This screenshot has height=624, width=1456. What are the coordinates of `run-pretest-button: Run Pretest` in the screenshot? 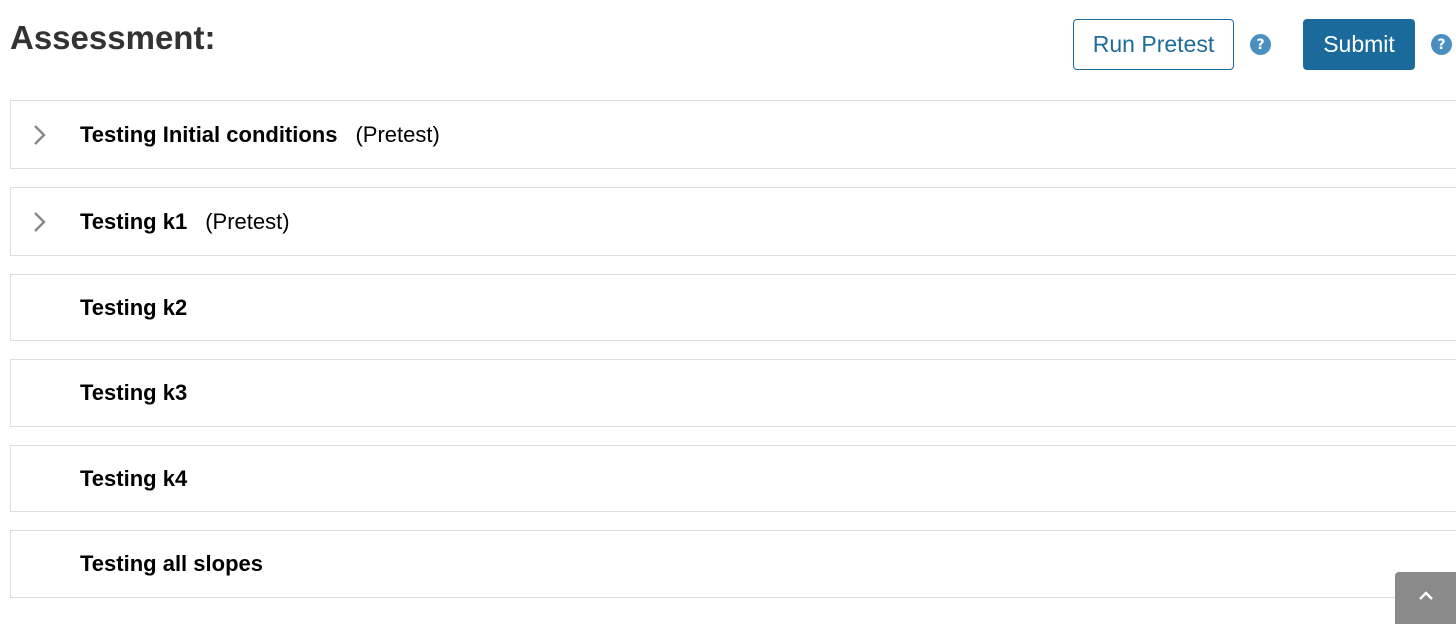 It's located at (1153, 44).